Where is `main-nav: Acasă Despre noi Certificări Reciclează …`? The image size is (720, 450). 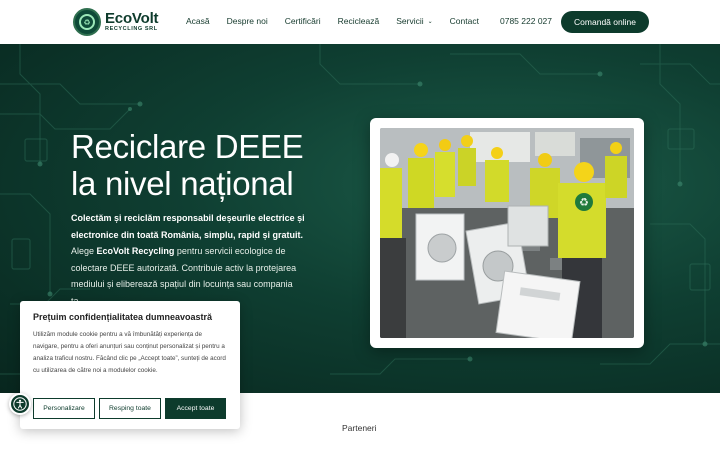 main-nav: Acasă Despre noi Certificări Reciclează … is located at coordinates (341, 21).